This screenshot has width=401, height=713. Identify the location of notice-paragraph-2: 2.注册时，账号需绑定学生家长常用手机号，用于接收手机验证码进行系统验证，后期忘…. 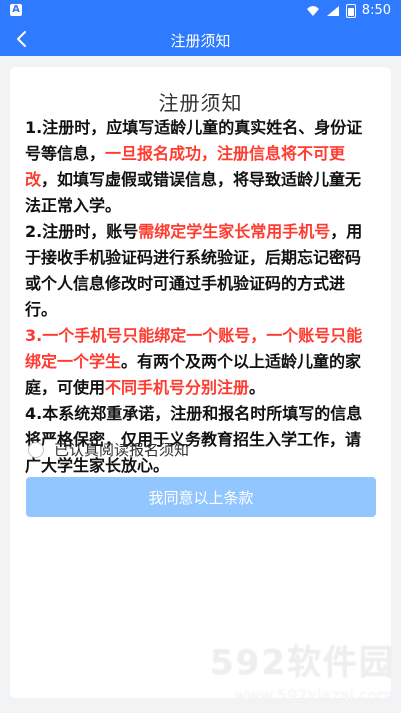
(200, 271).